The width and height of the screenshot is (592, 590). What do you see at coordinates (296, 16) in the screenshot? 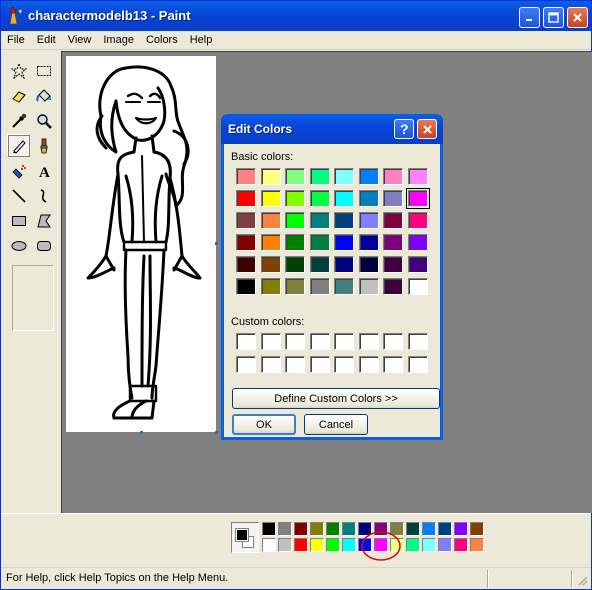
I see `title-bar: charactermodelb13 - Paint` at bounding box center [296, 16].